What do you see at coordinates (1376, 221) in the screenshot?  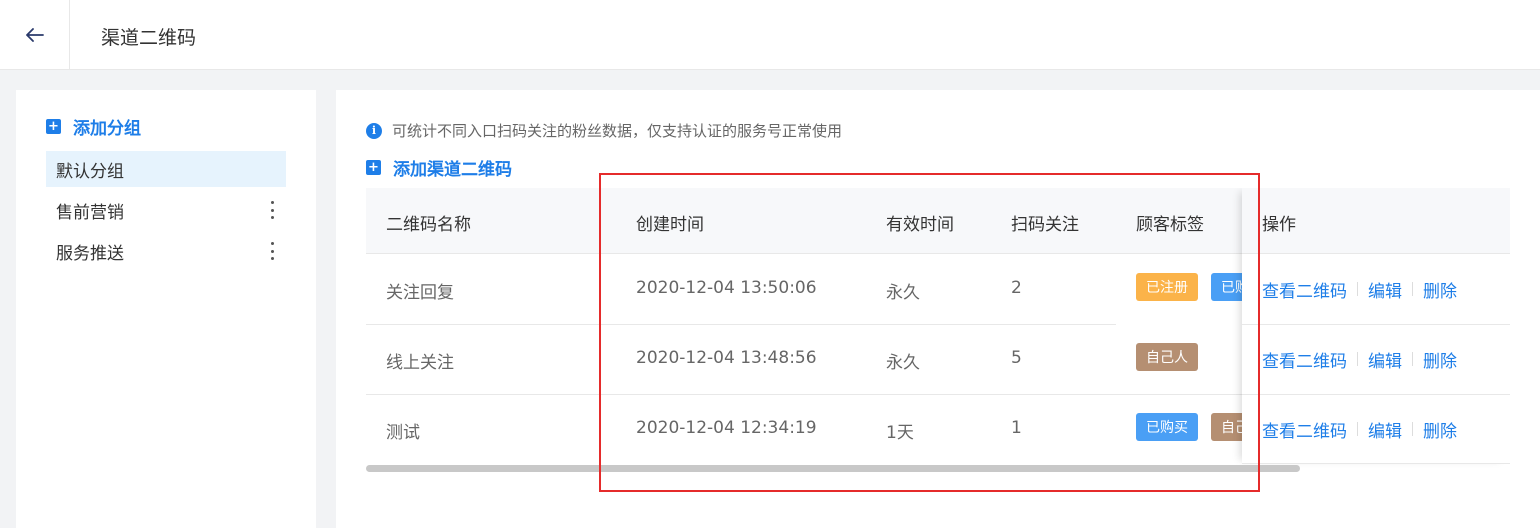 I see `column-header-actions-cell: 操作` at bounding box center [1376, 221].